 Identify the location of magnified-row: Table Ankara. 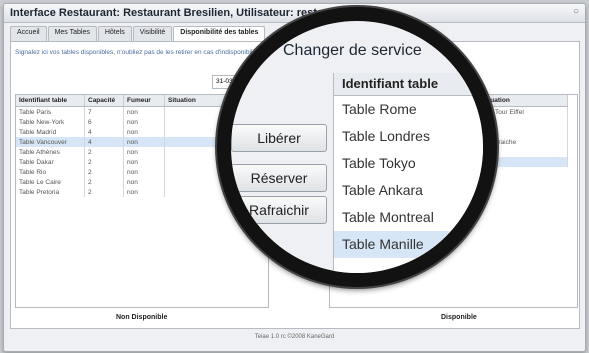
(382, 190).